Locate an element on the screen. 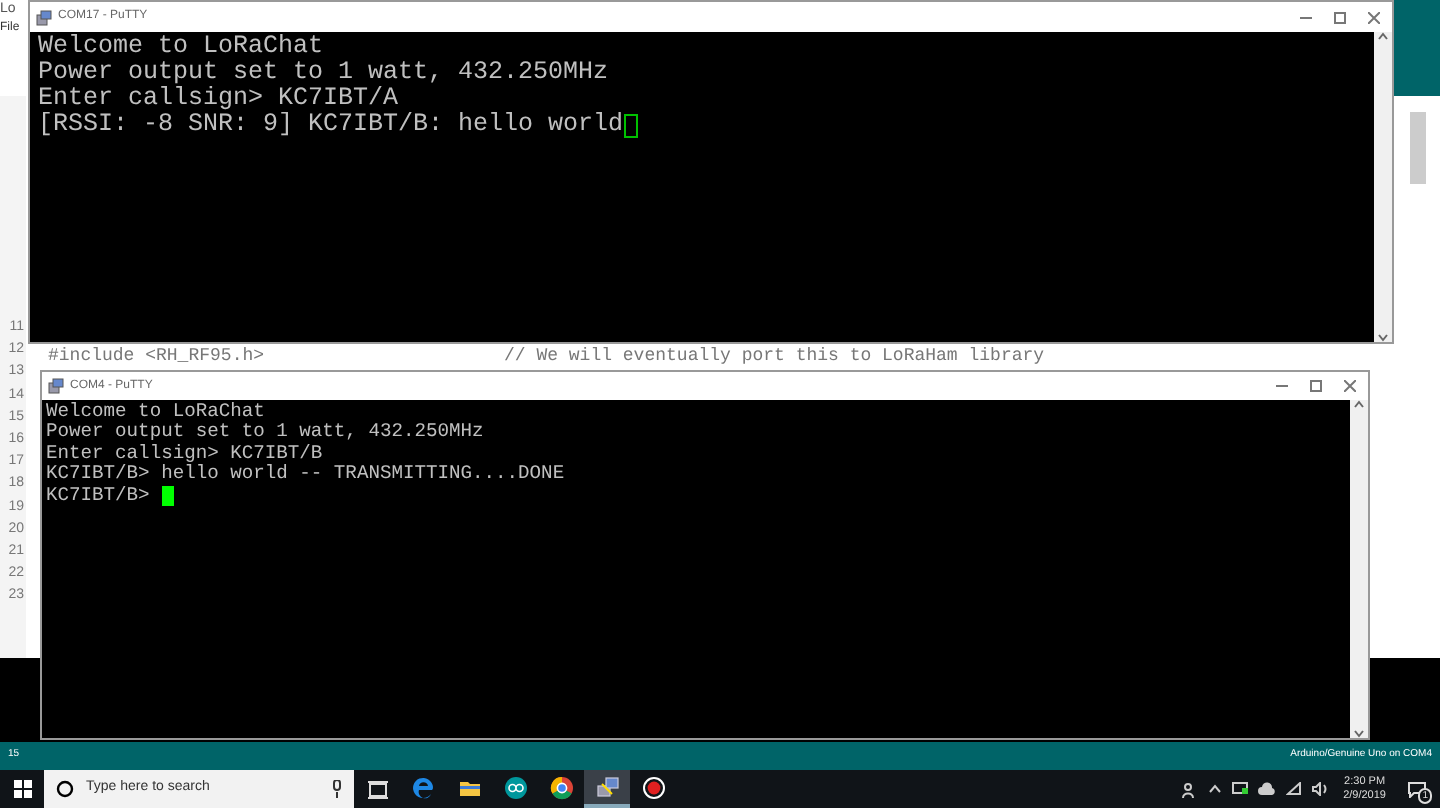 The image size is (1440, 808). code-text: #include <RH_RF95.h> is located at coordinates (157, 357).